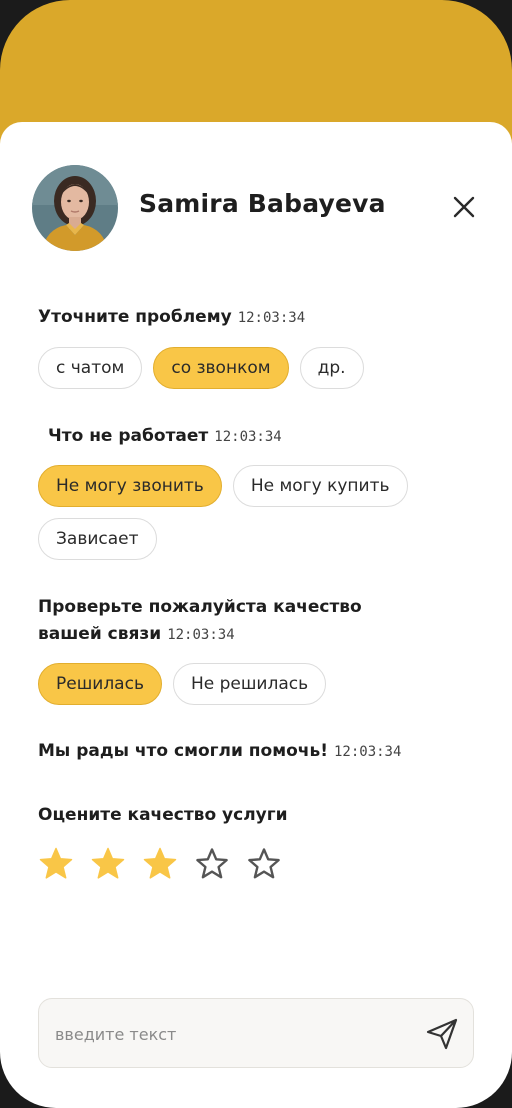 The image size is (512, 1108). Describe the element at coordinates (235, 1034) in the screenshot. I see `message-input` at that location.